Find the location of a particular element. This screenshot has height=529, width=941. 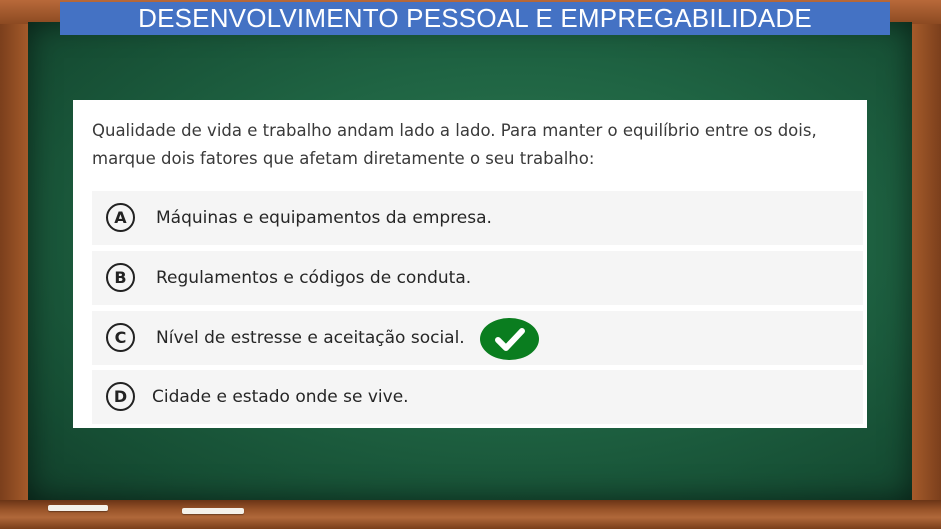

option-d: D Cidade e estado onde se vive. is located at coordinates (477, 397).